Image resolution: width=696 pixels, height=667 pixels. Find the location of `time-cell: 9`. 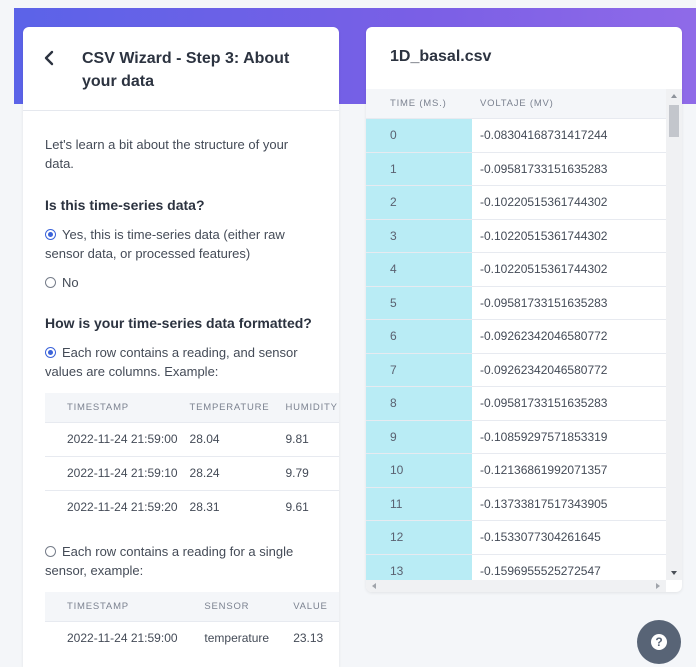

time-cell: 9 is located at coordinates (419, 436).